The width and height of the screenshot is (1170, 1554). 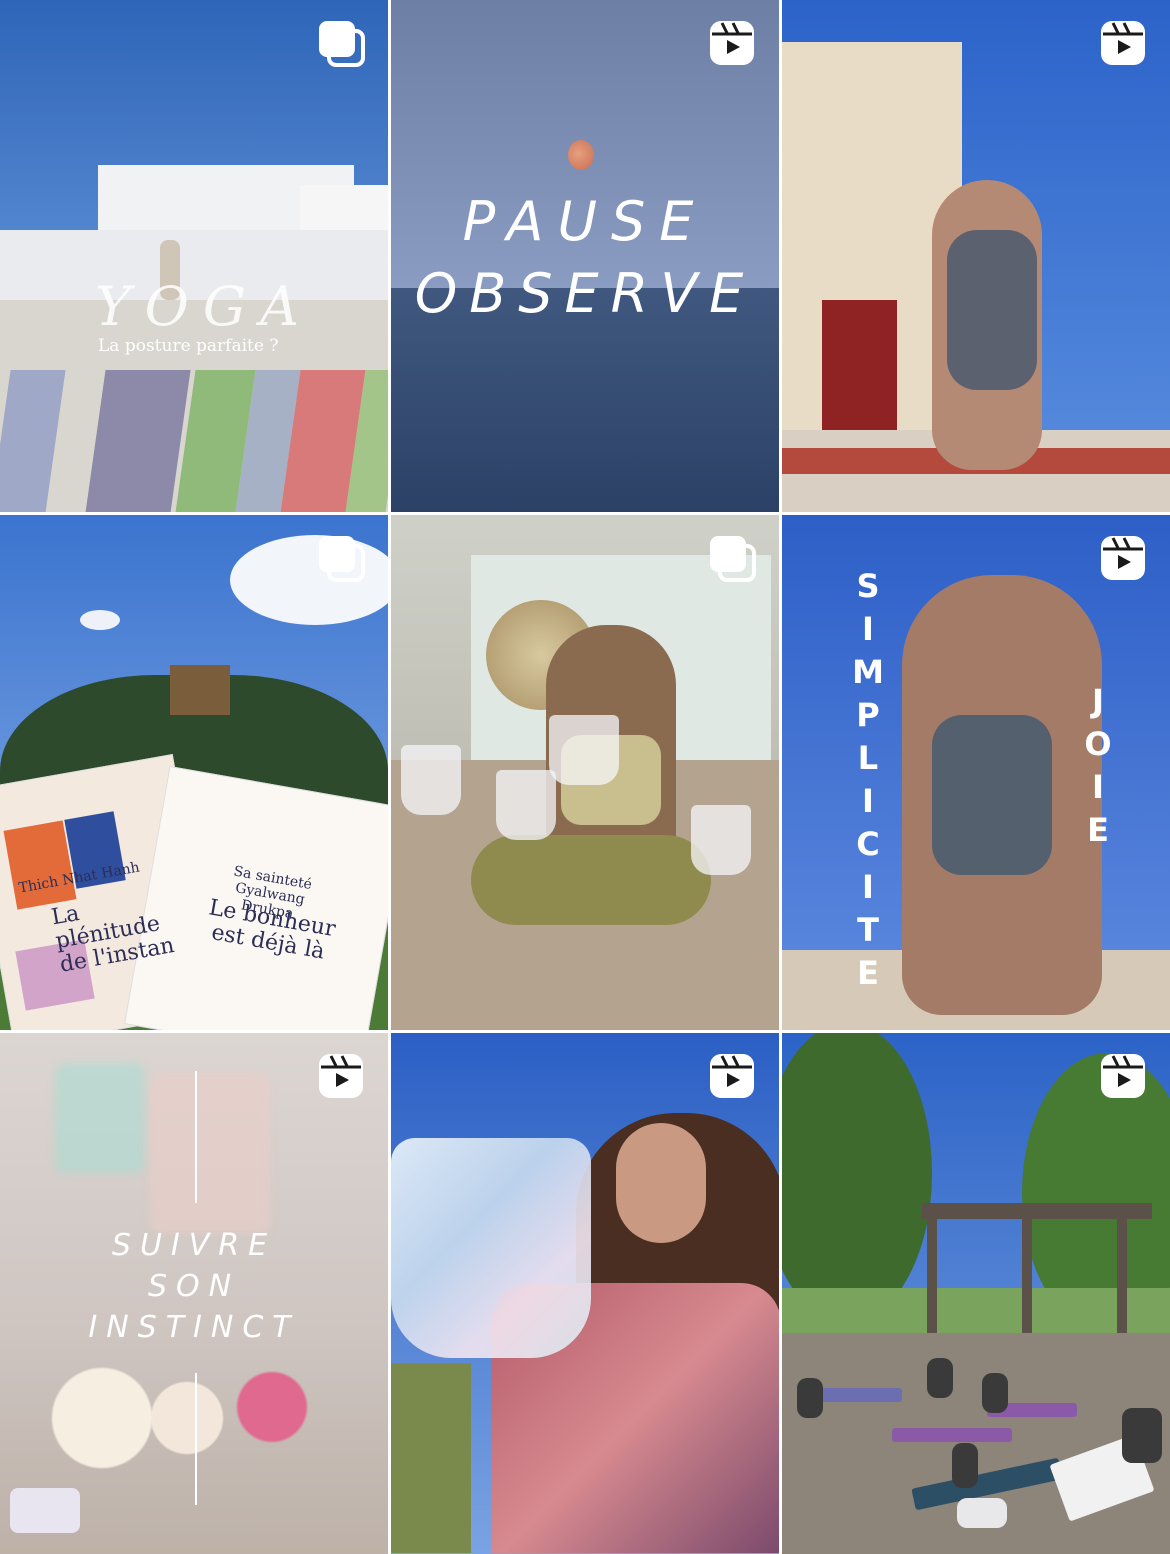 I want to click on flowers, so click(x=170, y=1418).